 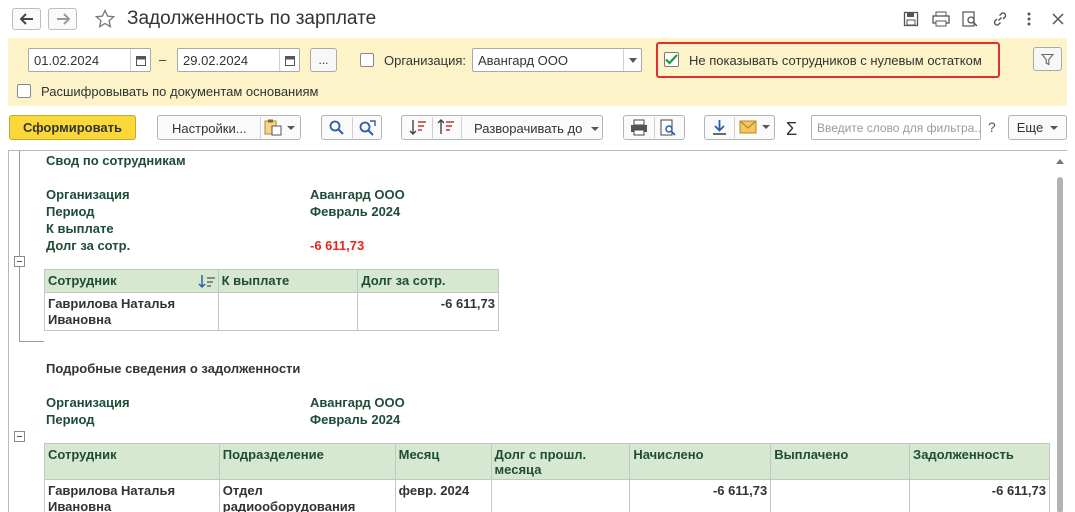 What do you see at coordinates (289, 505) in the screenshot?
I see `department-line: радиооборудования` at bounding box center [289, 505].